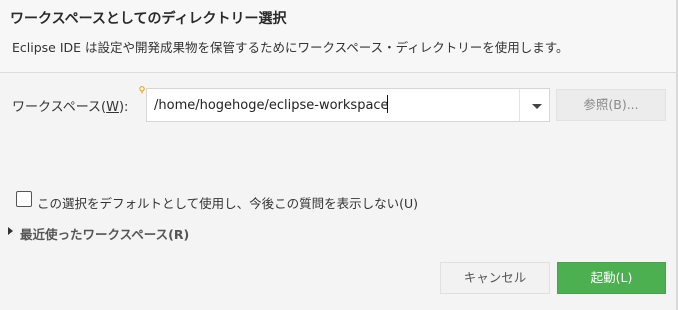  I want to click on workspace-combo, so click(348, 105).